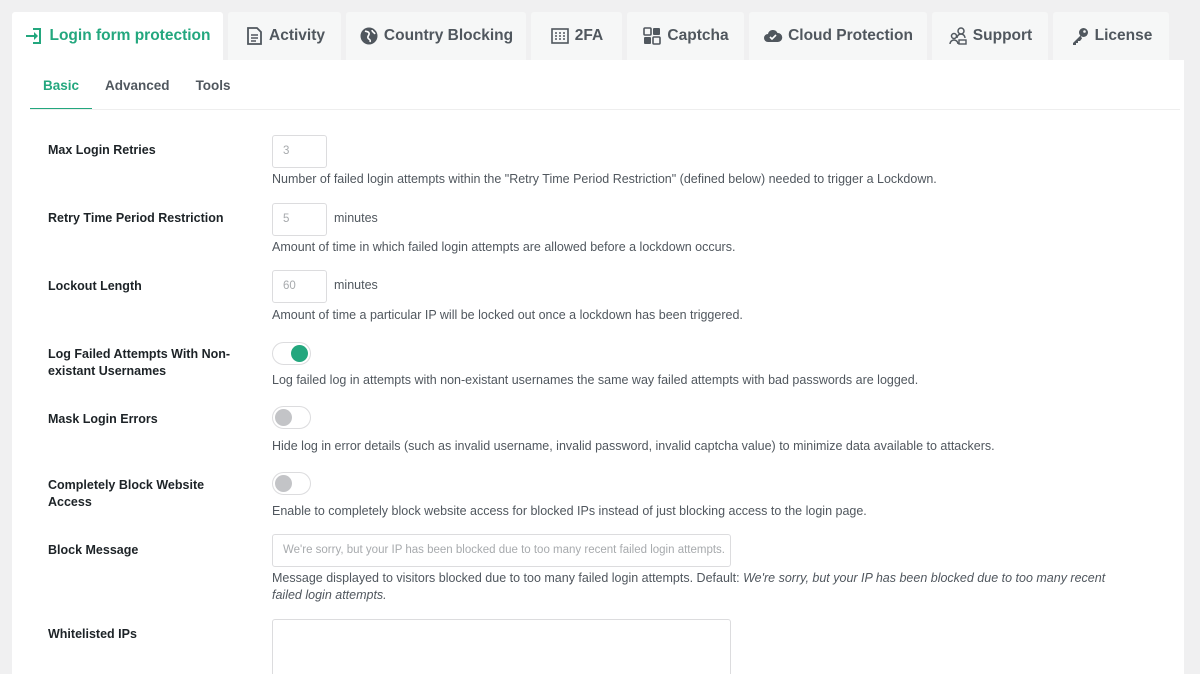 This screenshot has height=674, width=1200. I want to click on tab-activity: Activity, so click(284, 36).